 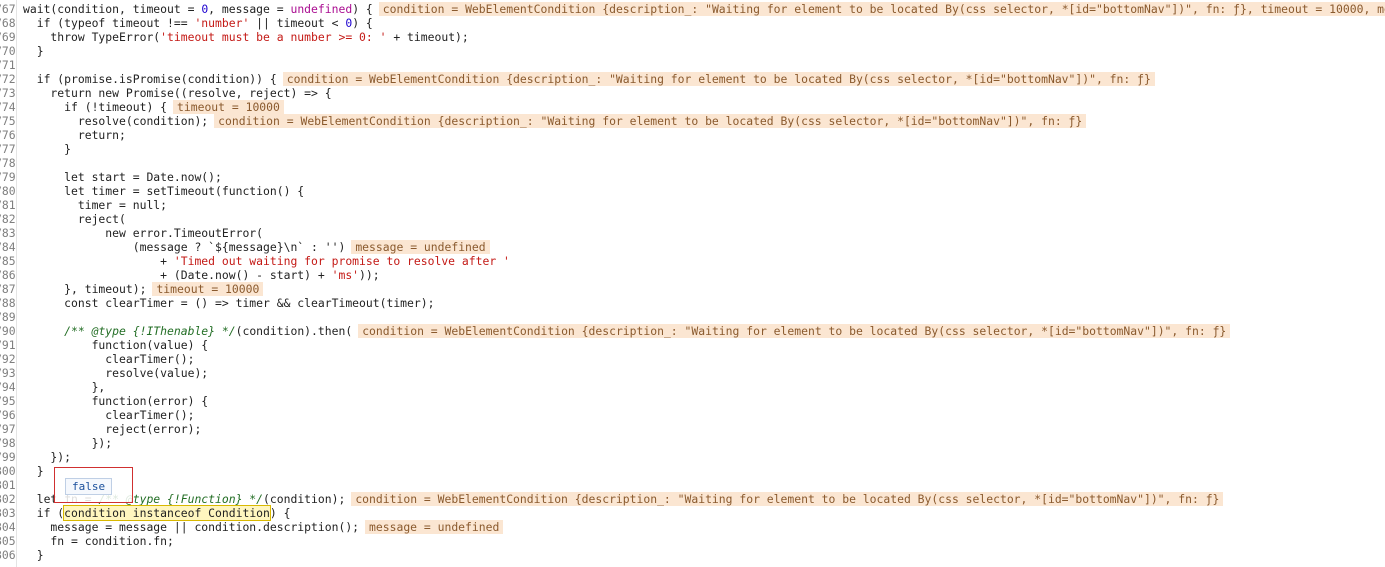 What do you see at coordinates (8, 303) in the screenshot?
I see `line-number: 788` at bounding box center [8, 303].